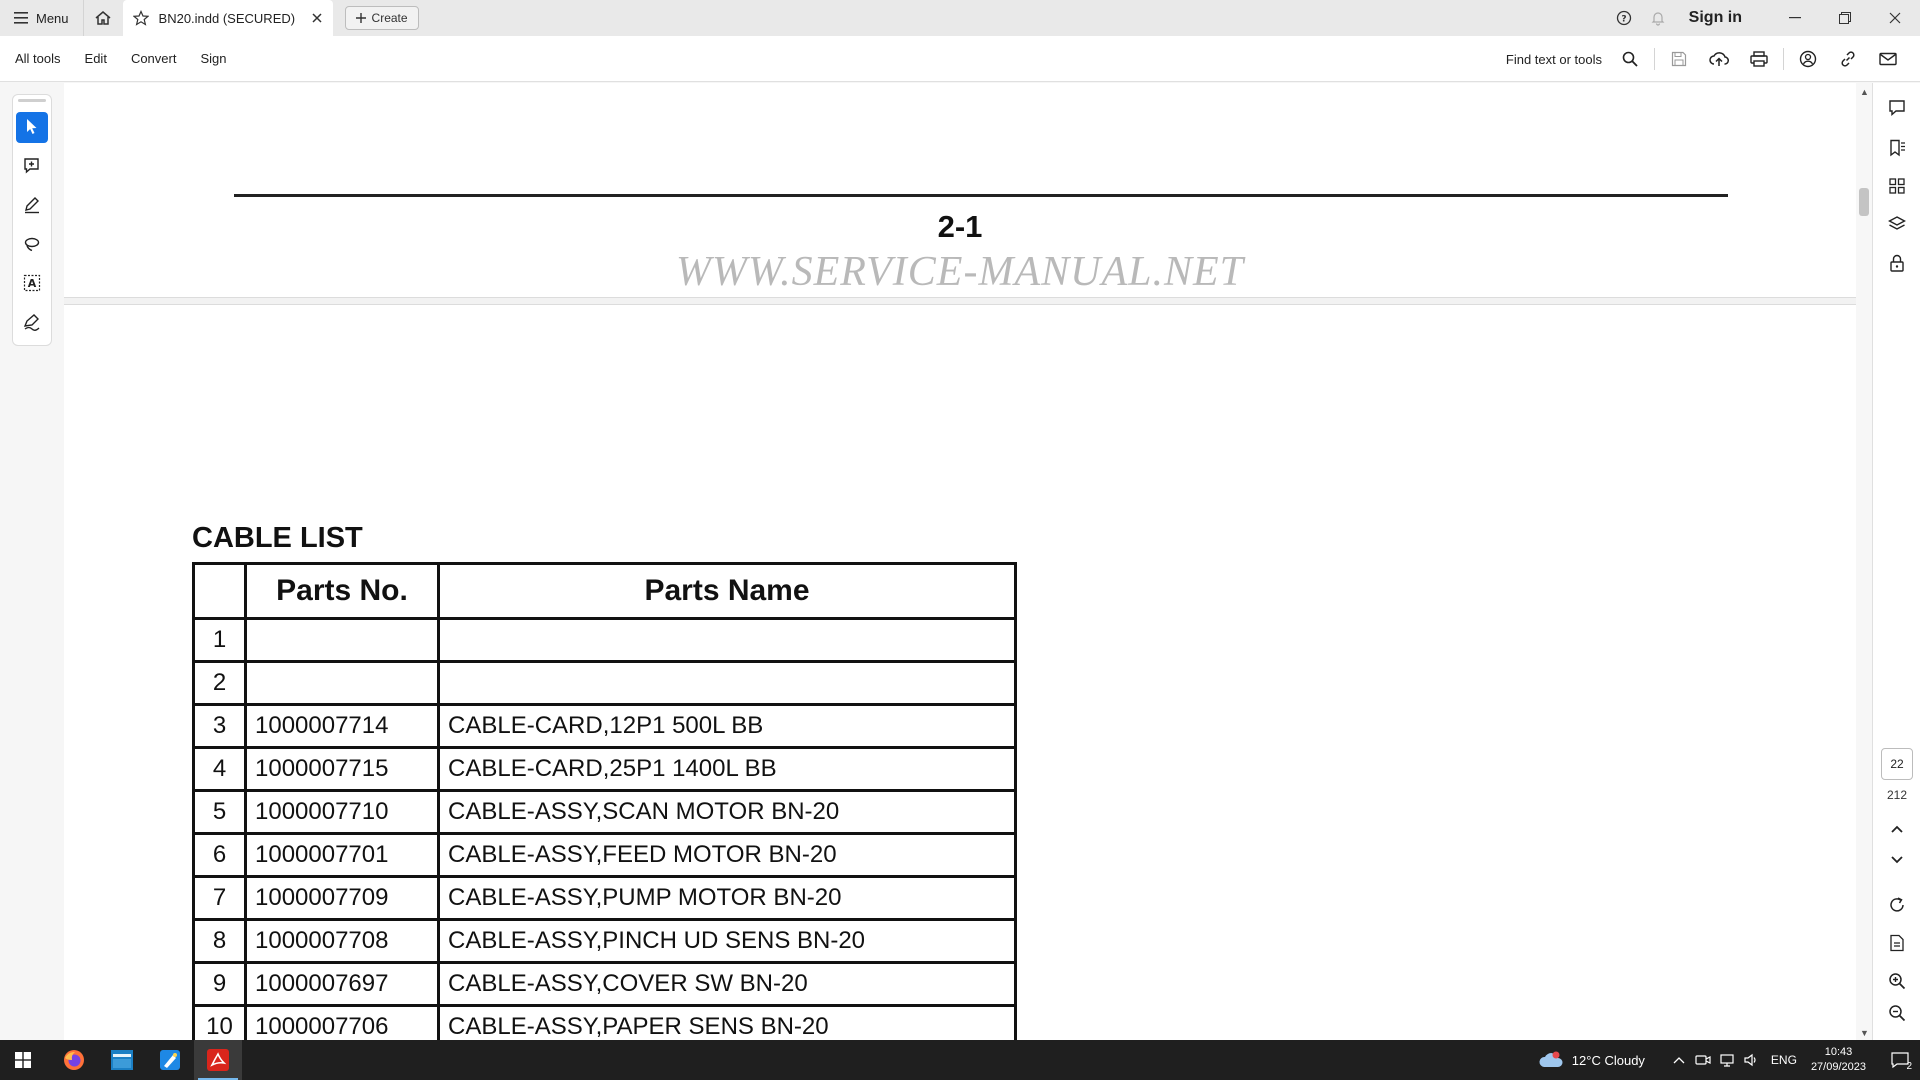 The width and height of the screenshot is (1920, 1080). I want to click on select-tool, so click(32, 127).